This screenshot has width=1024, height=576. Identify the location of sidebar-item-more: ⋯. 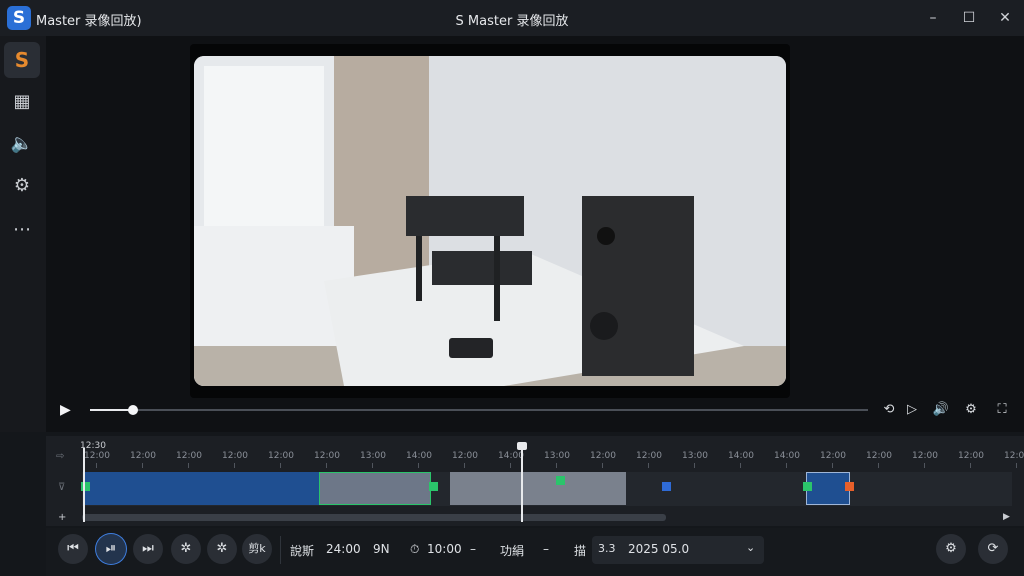
(22, 230).